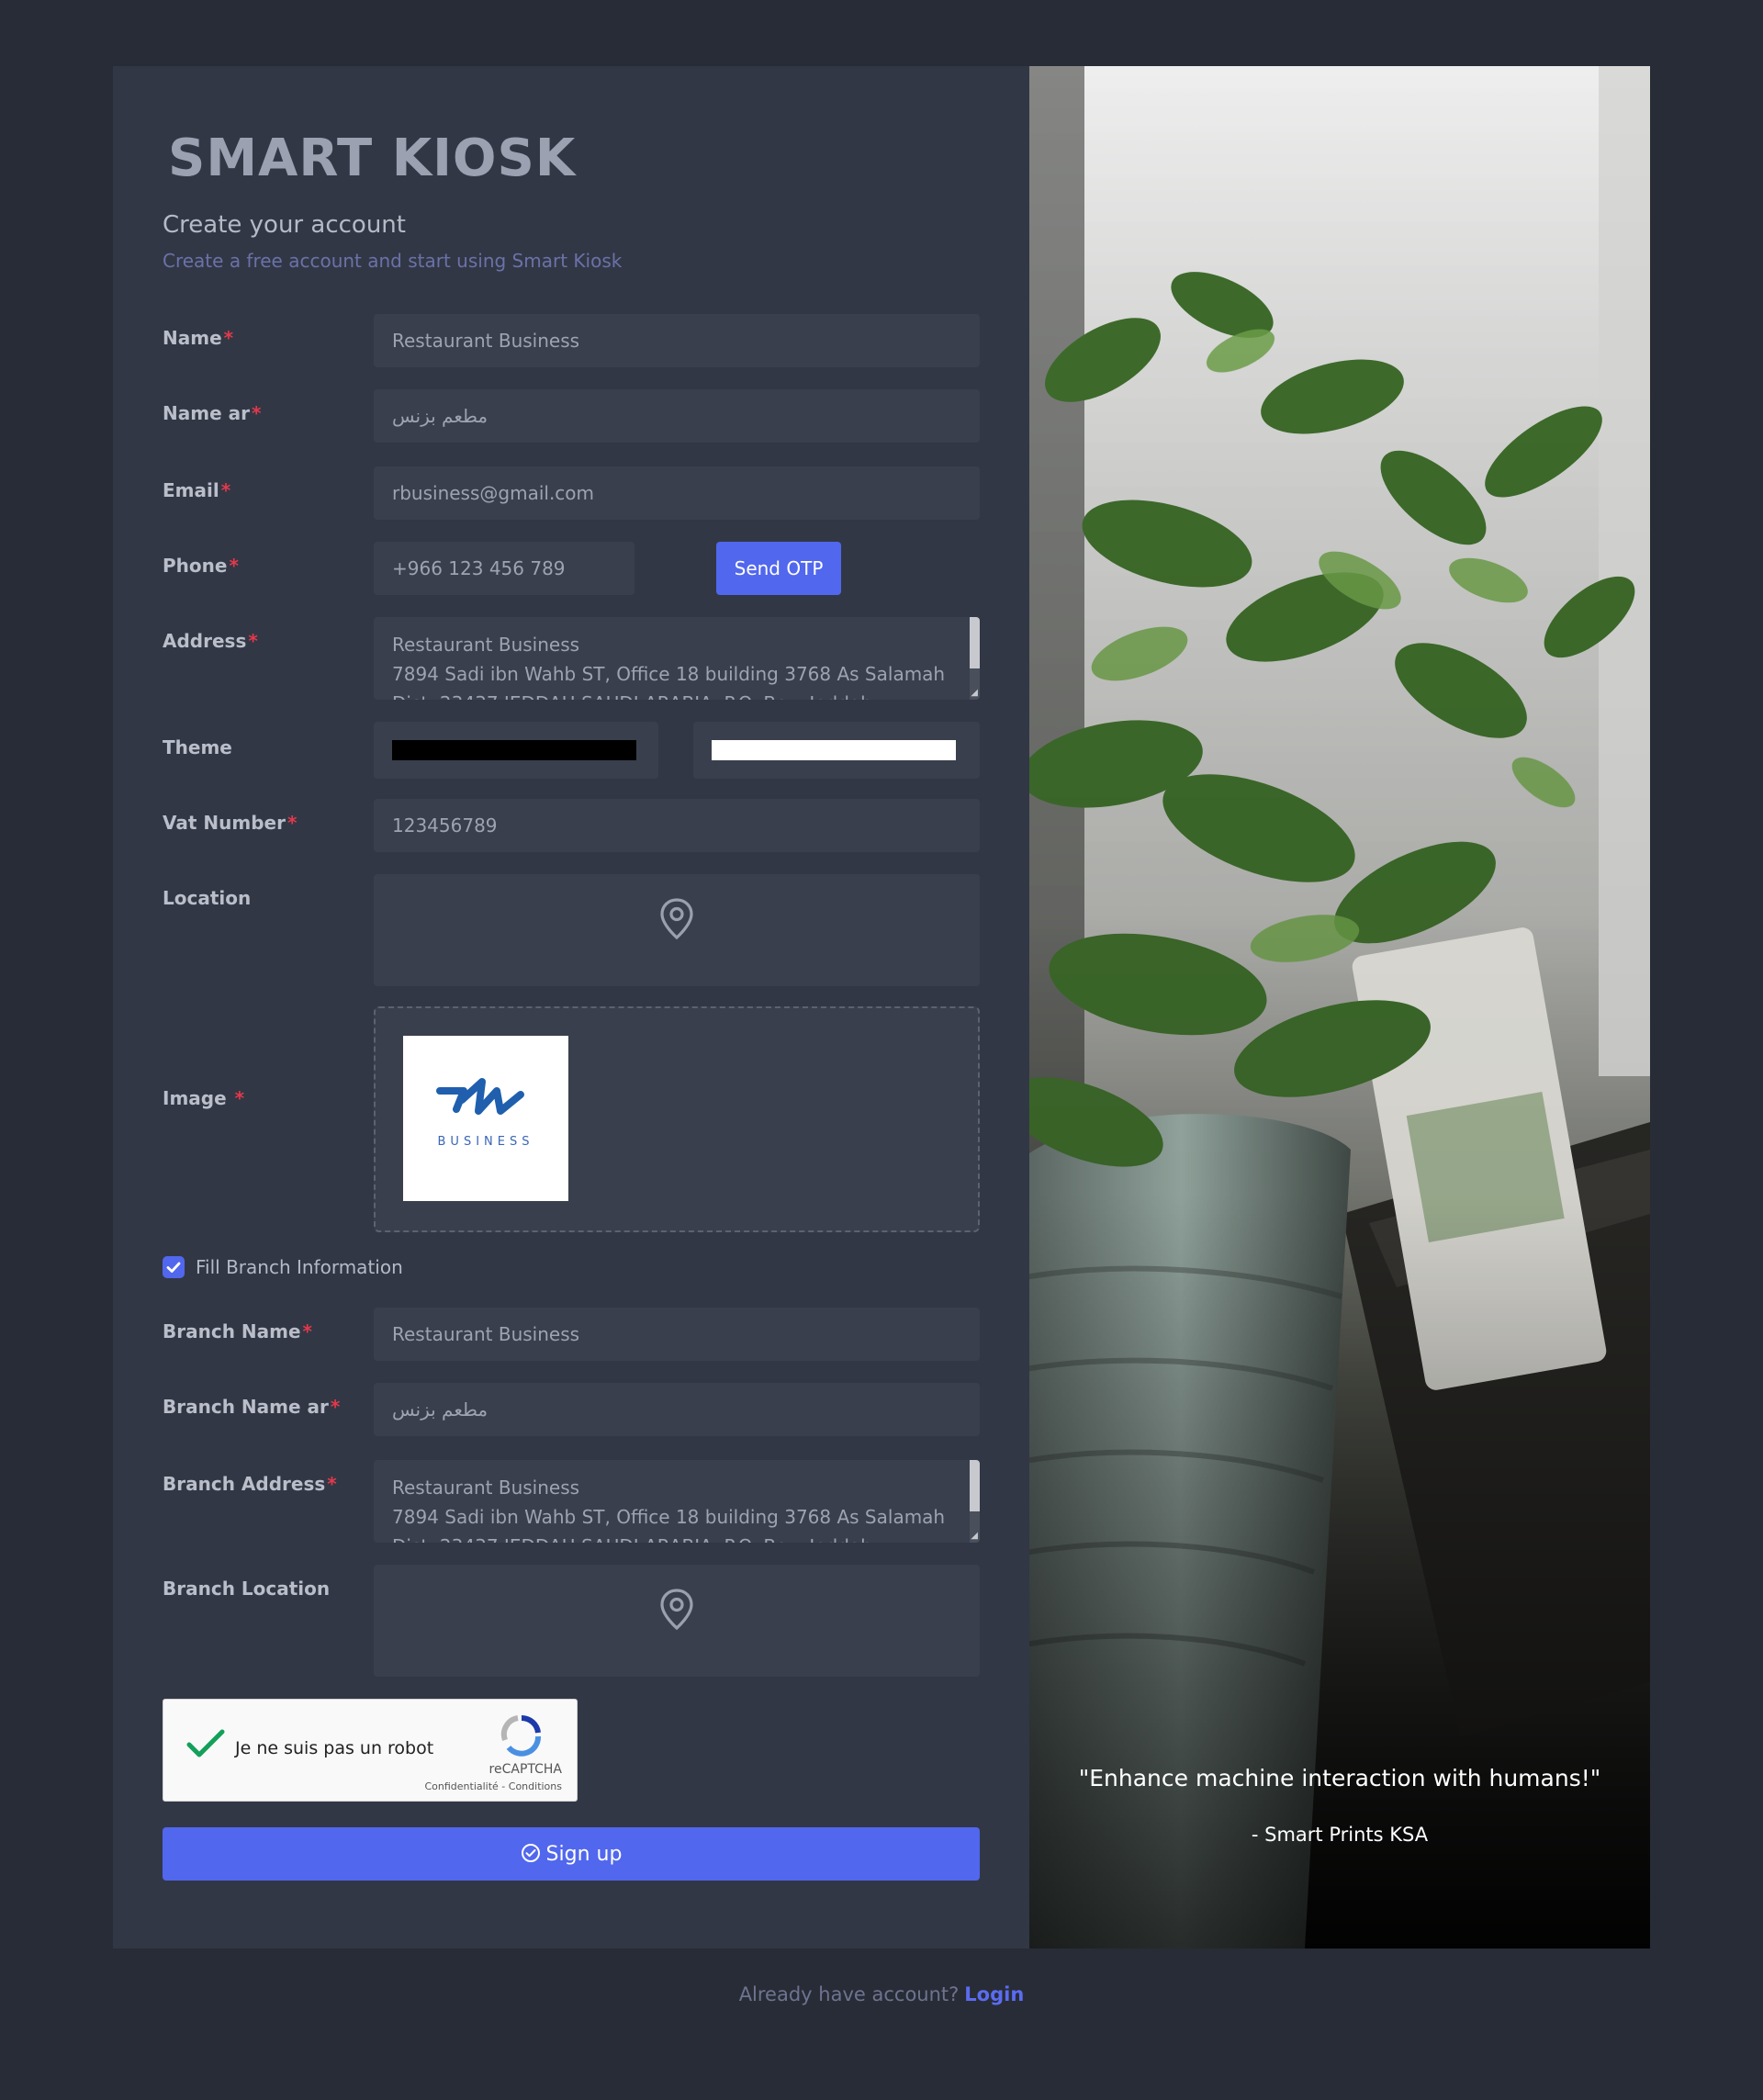  I want to click on login-prompt: Already have account? Login, so click(881, 1994).